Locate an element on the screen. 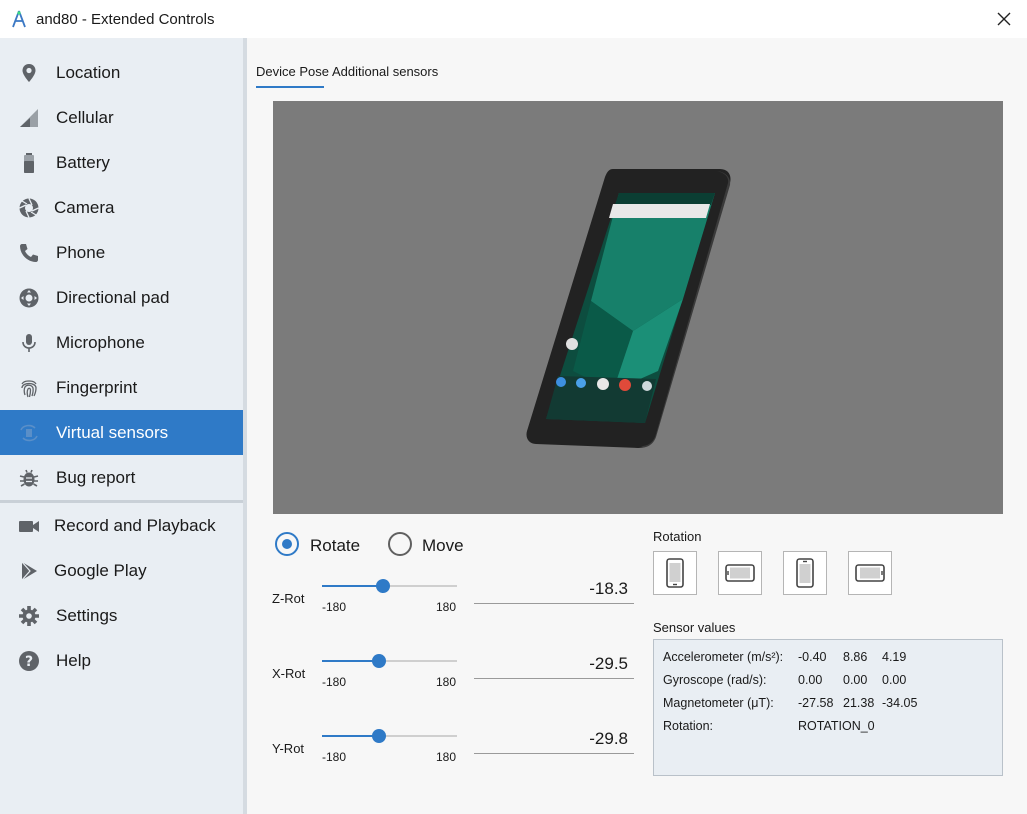 The width and height of the screenshot is (1027, 814). sidebar-item-help: ? Help is located at coordinates (121, 660).